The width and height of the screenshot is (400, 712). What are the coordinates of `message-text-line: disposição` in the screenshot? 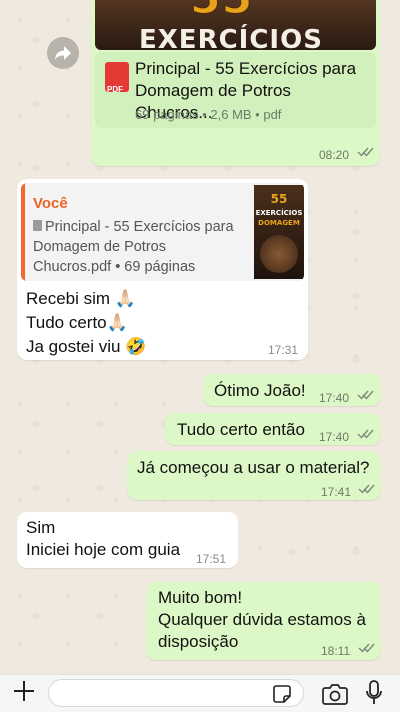 It's located at (198, 641).